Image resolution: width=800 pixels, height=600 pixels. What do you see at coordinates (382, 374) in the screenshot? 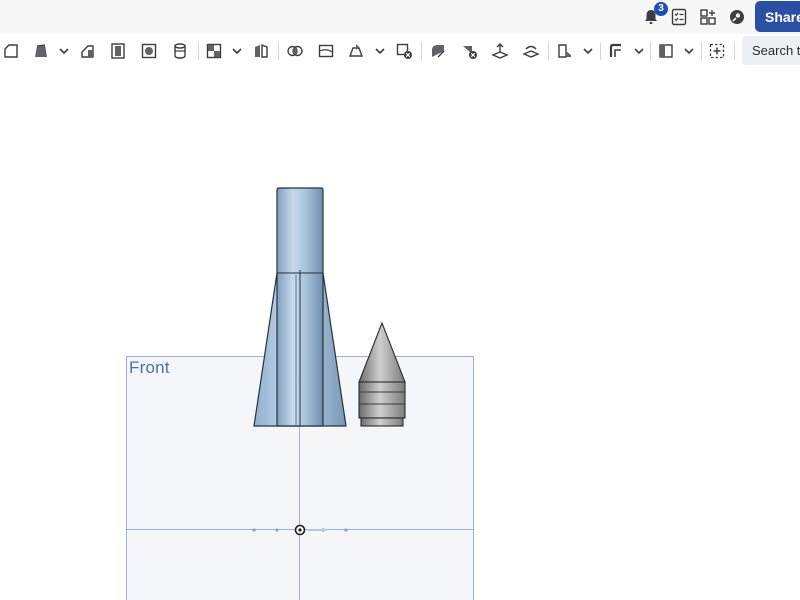
I see `gray-part-body` at bounding box center [382, 374].